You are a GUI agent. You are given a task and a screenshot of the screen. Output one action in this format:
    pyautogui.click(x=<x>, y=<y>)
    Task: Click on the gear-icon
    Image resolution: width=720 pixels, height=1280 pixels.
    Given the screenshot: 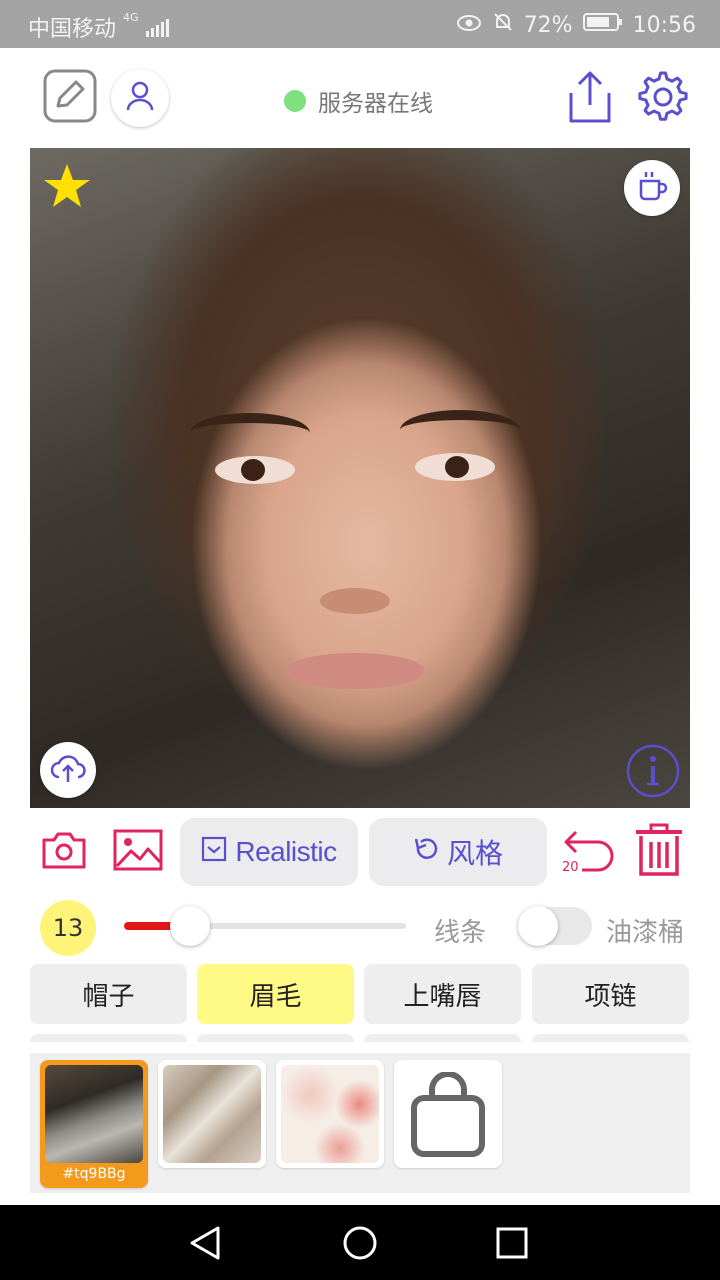 What is the action you would take?
    pyautogui.click(x=663, y=99)
    